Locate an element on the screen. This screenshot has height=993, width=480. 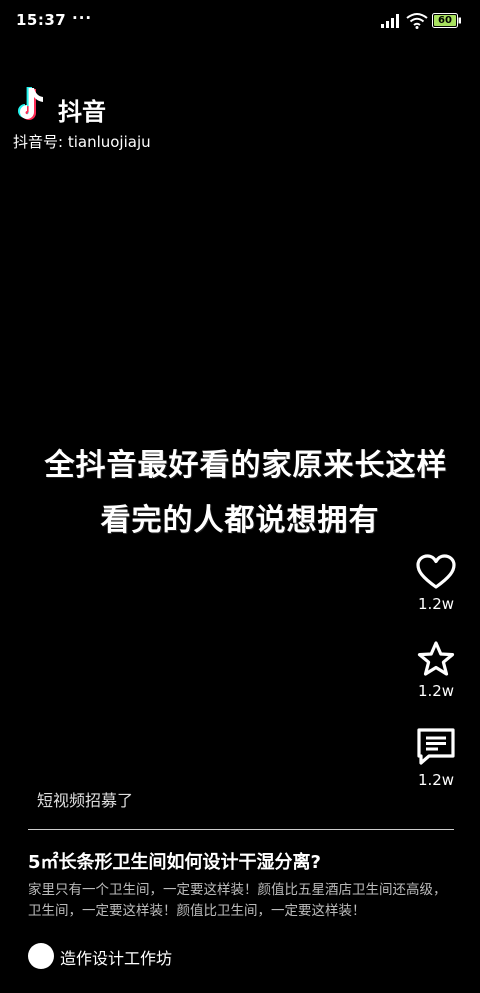
comment-button: 1.2w is located at coordinates (436, 758).